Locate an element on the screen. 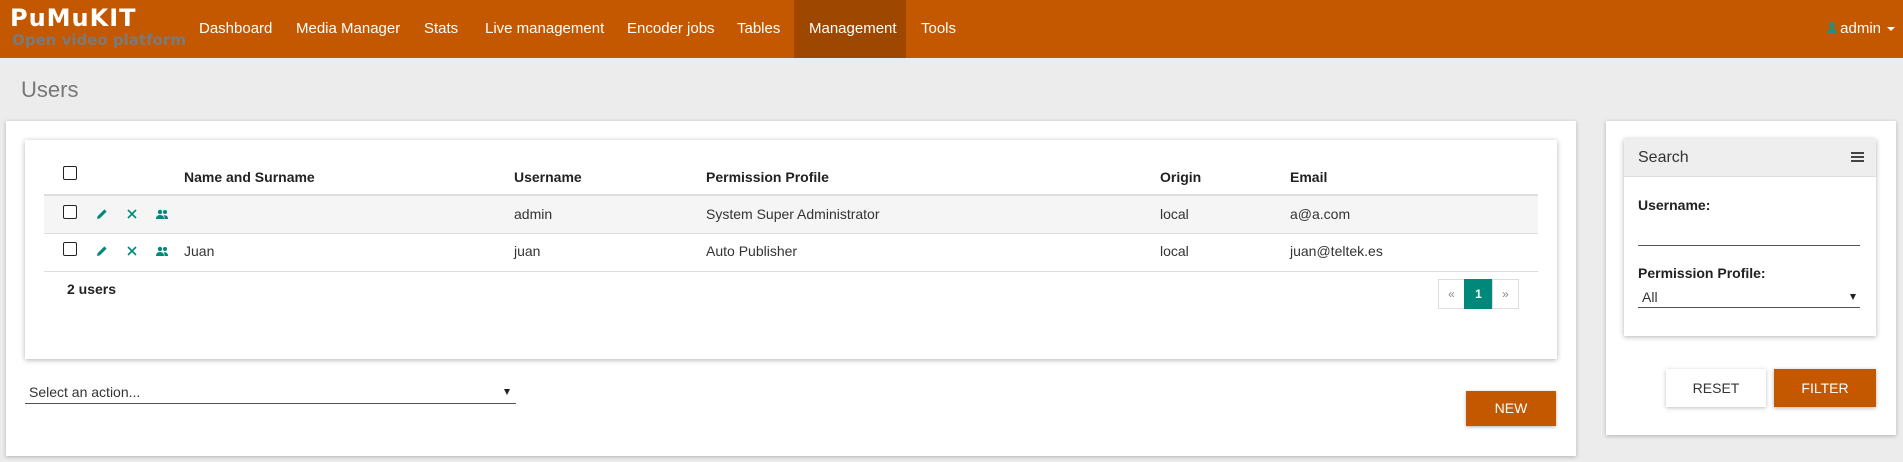 The height and width of the screenshot is (462, 1903). column-header-origin: Origin is located at coordinates (1180, 177).